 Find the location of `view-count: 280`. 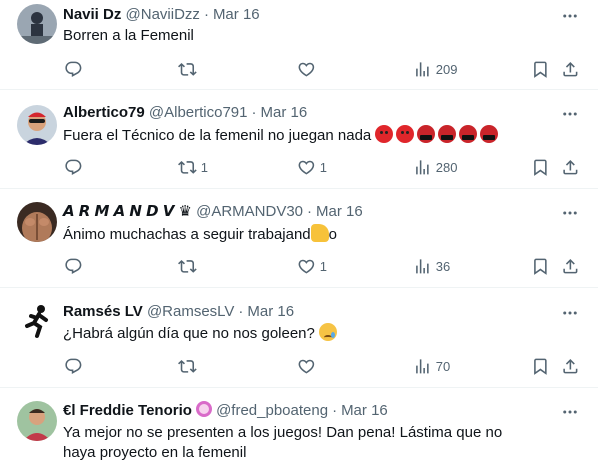

view-count: 280 is located at coordinates (446, 167).